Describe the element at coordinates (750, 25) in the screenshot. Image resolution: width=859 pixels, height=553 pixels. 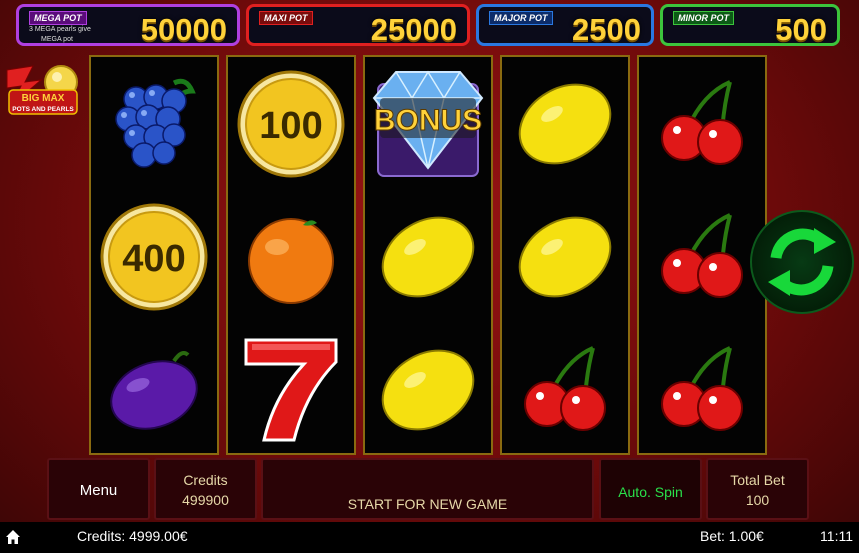
I see `minor-pot: MINOR POT 500` at that location.